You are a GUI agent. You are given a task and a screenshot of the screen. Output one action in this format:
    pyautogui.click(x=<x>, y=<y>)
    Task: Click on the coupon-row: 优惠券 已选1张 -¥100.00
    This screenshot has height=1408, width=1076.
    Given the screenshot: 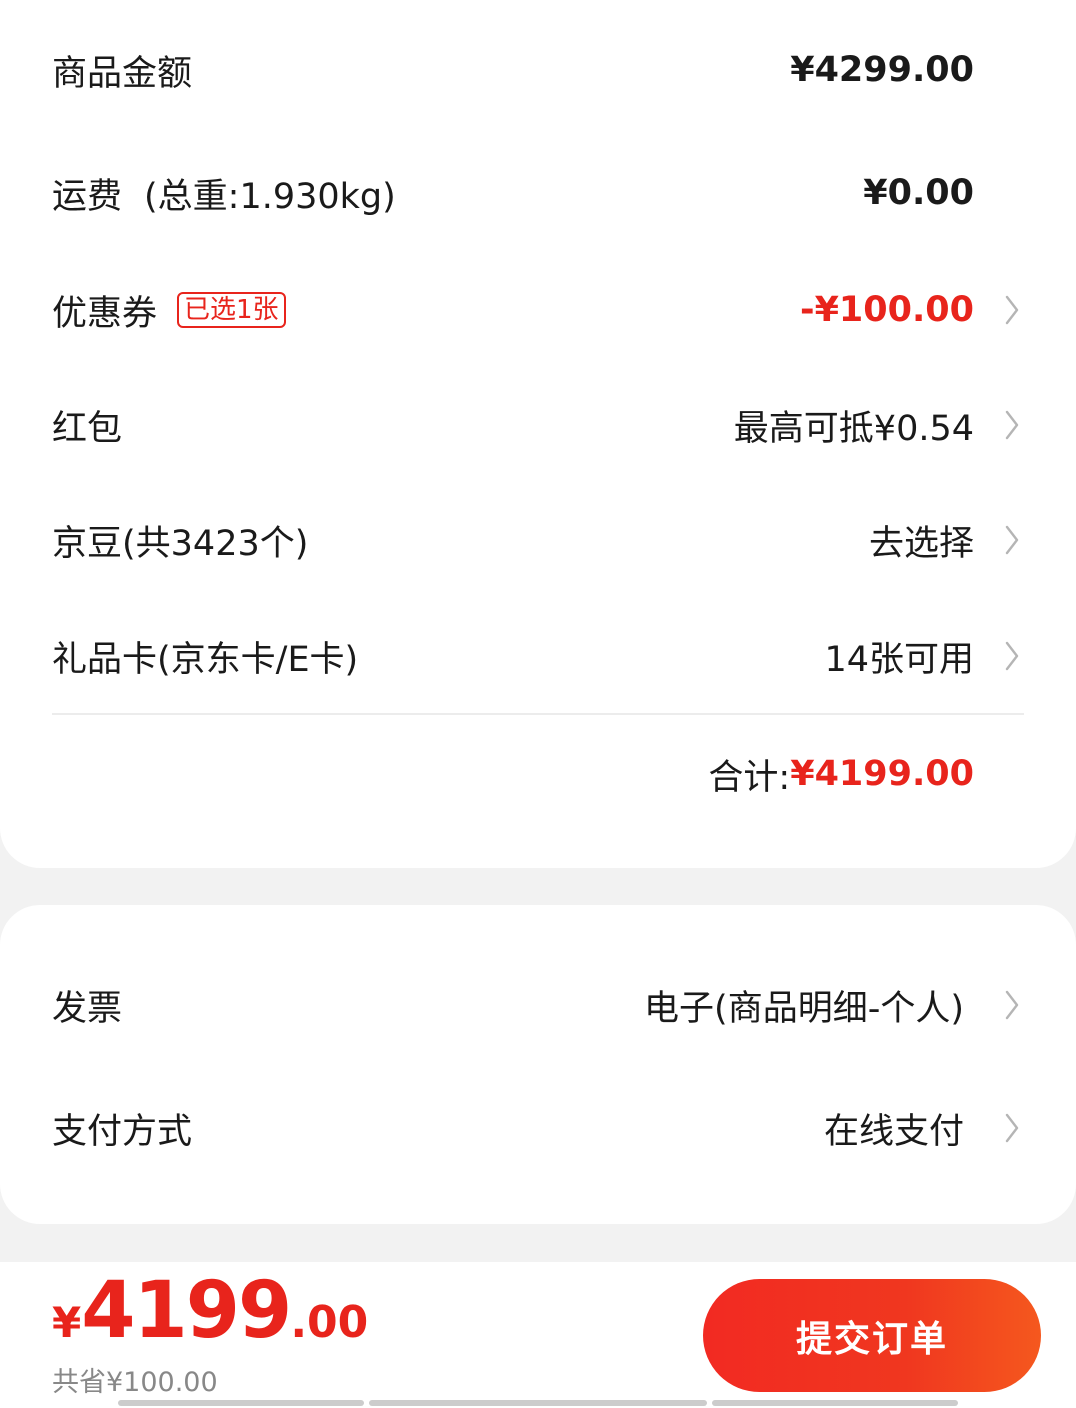 What is the action you would take?
    pyautogui.click(x=538, y=310)
    